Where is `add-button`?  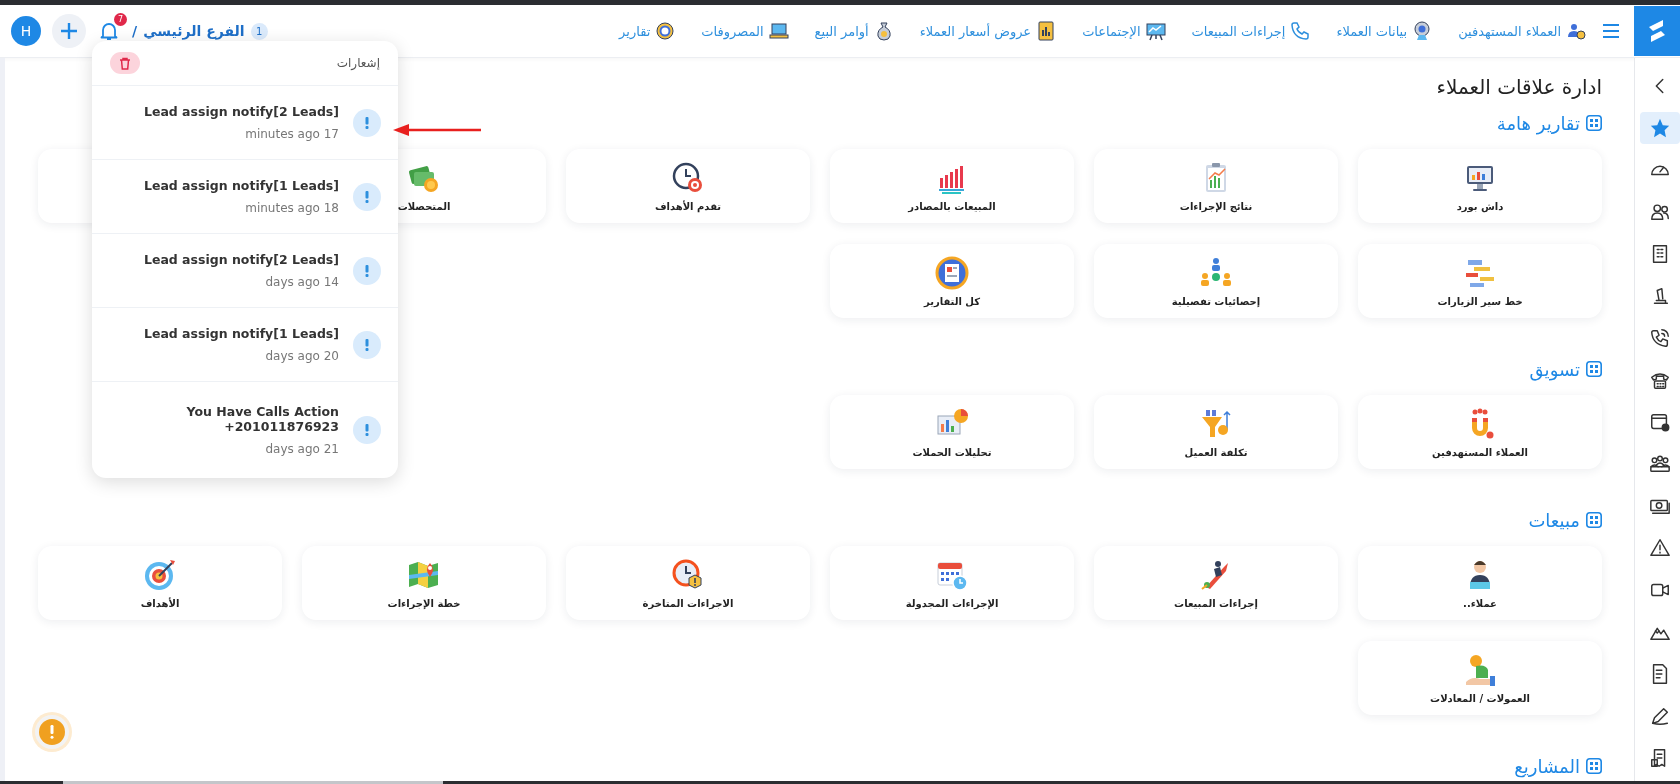 add-button is located at coordinates (69, 31).